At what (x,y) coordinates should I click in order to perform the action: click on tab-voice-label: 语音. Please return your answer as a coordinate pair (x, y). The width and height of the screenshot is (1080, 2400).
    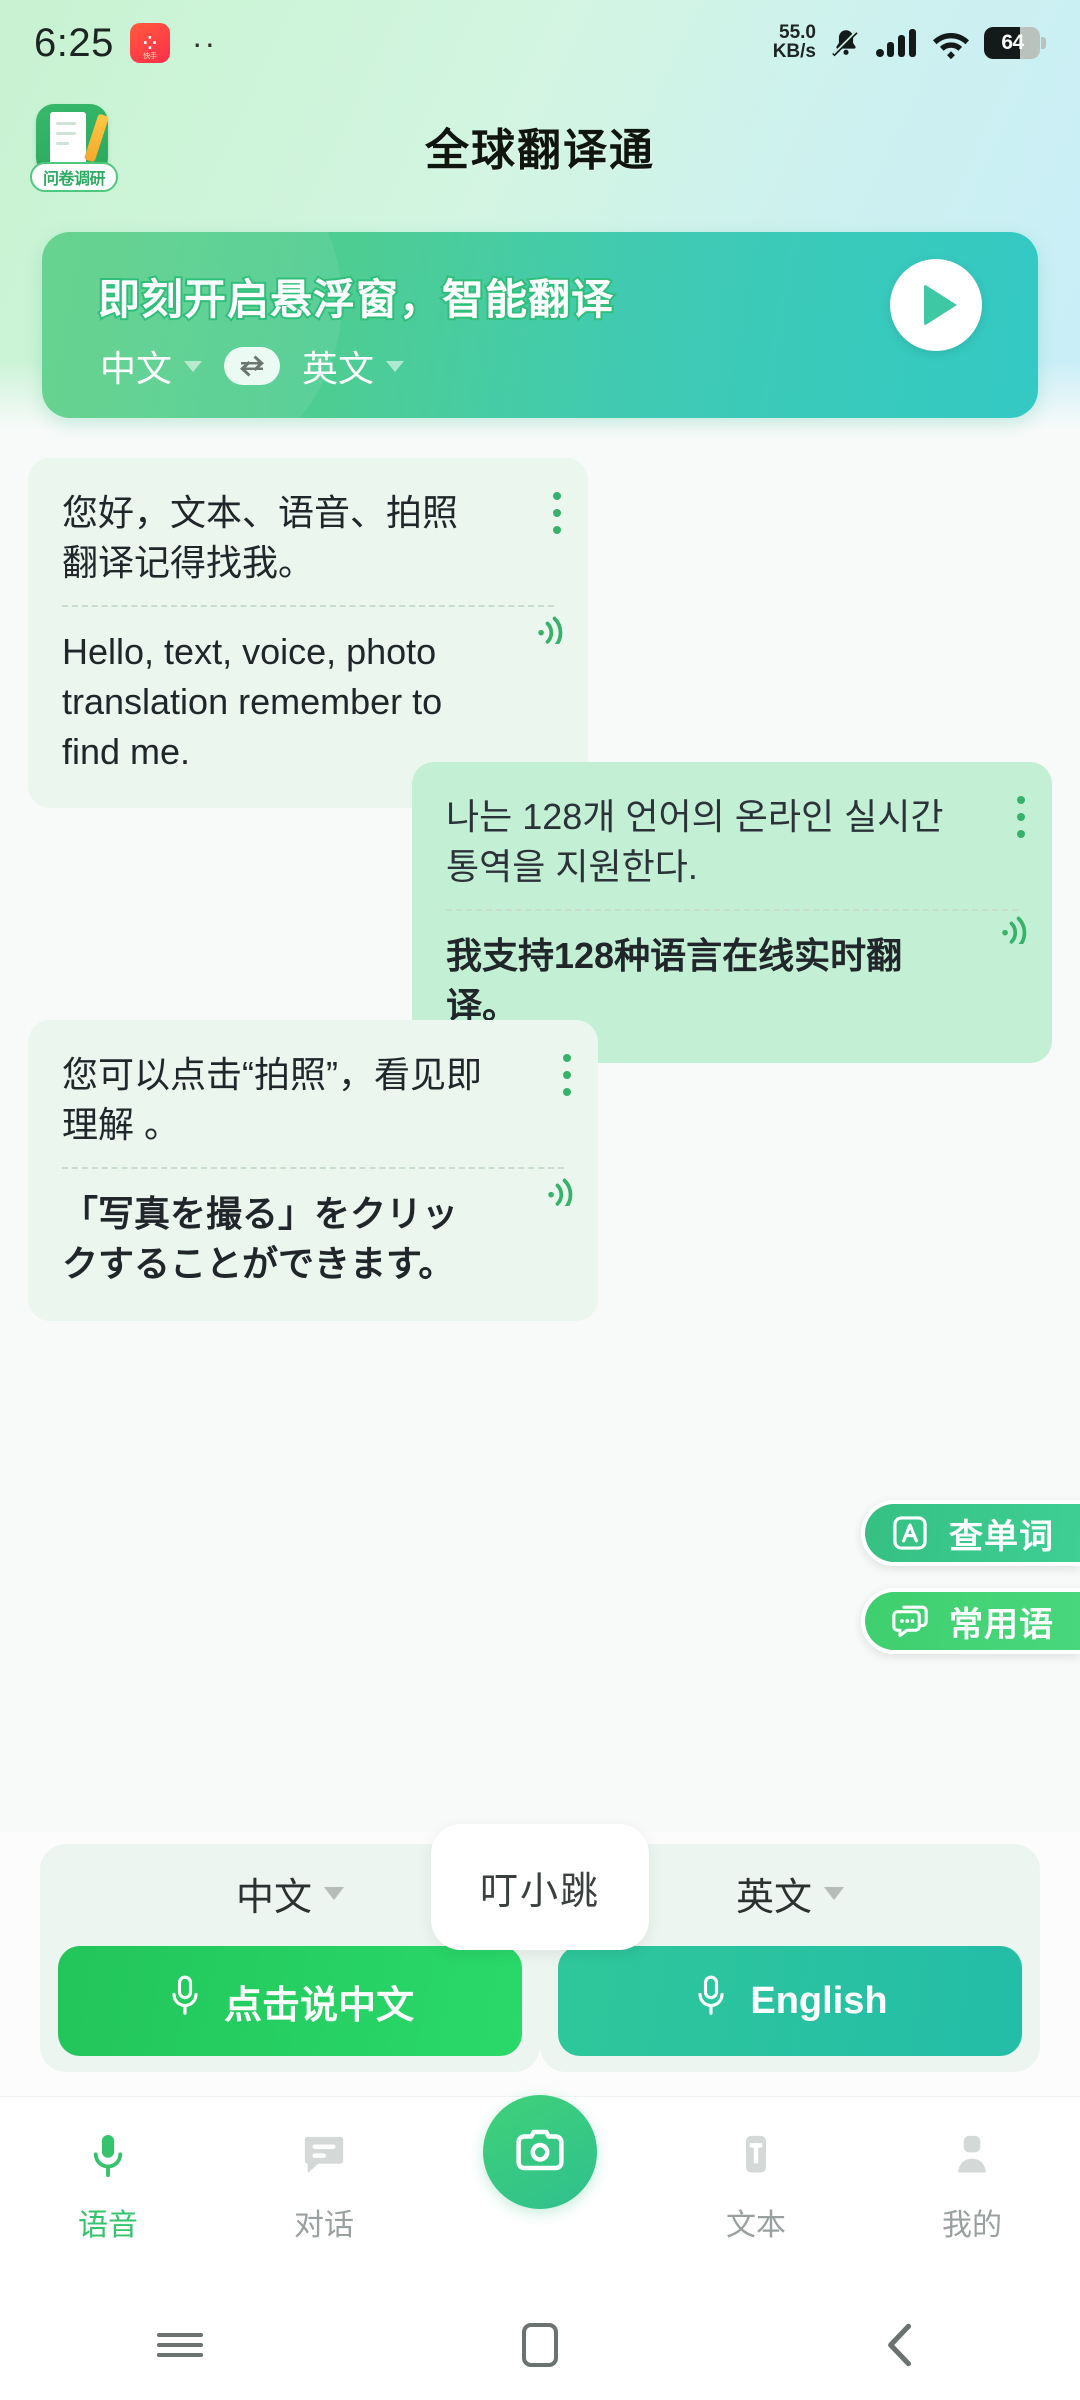
    Looking at the image, I should click on (108, 2225).